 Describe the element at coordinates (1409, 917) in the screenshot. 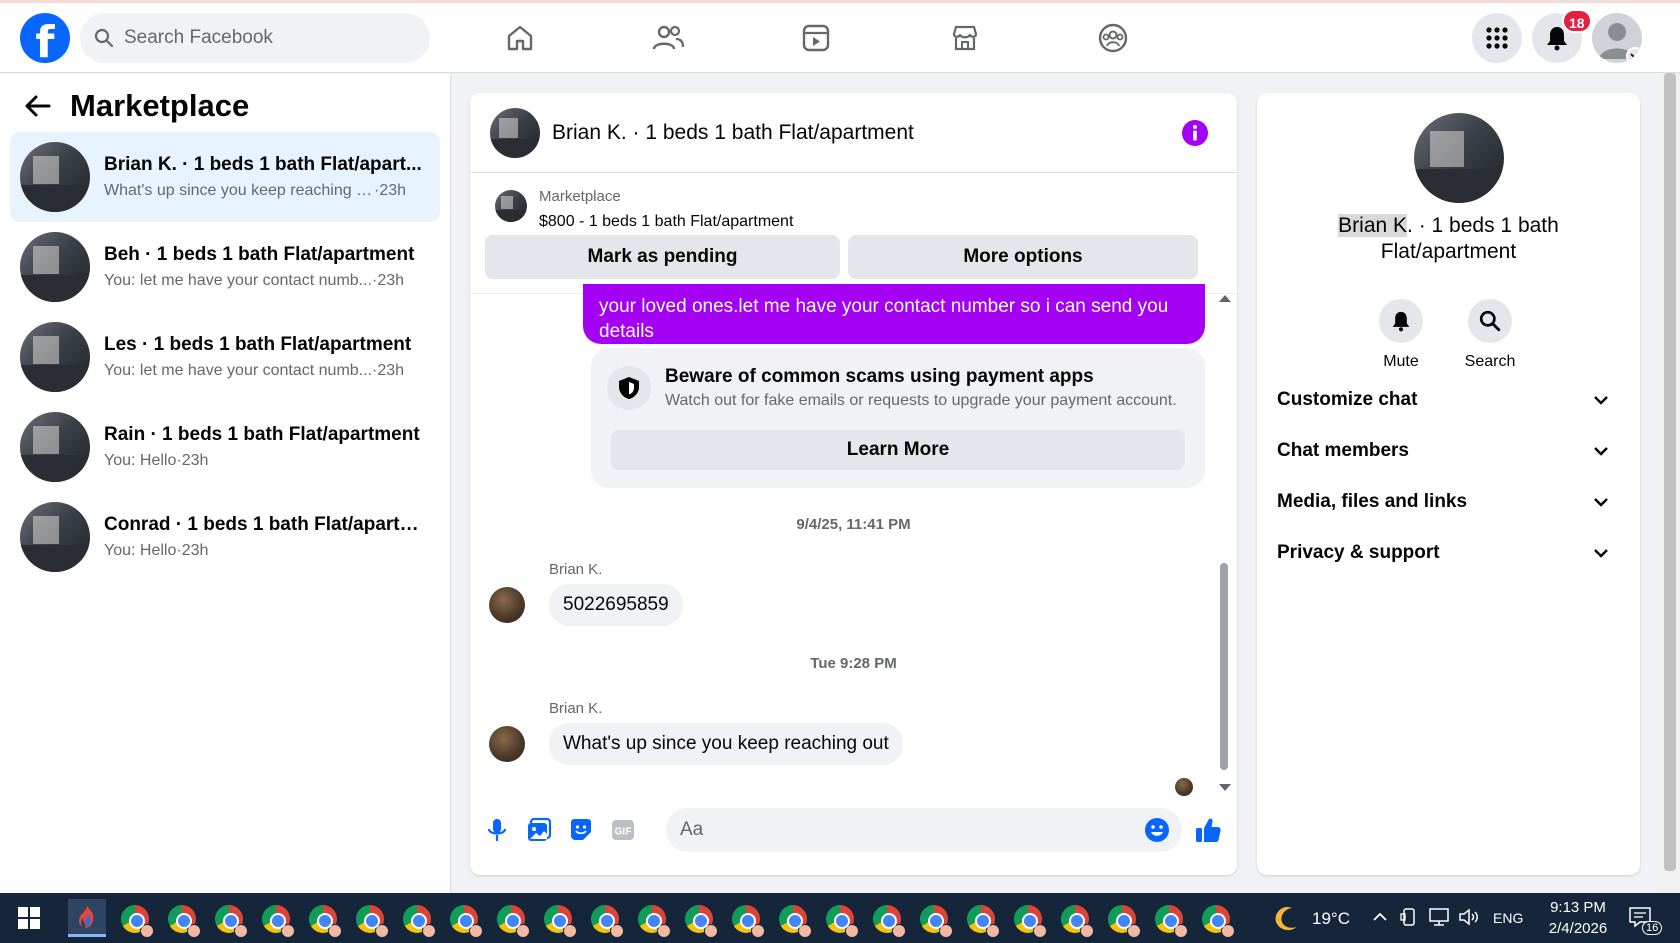

I see `device-icon` at that location.